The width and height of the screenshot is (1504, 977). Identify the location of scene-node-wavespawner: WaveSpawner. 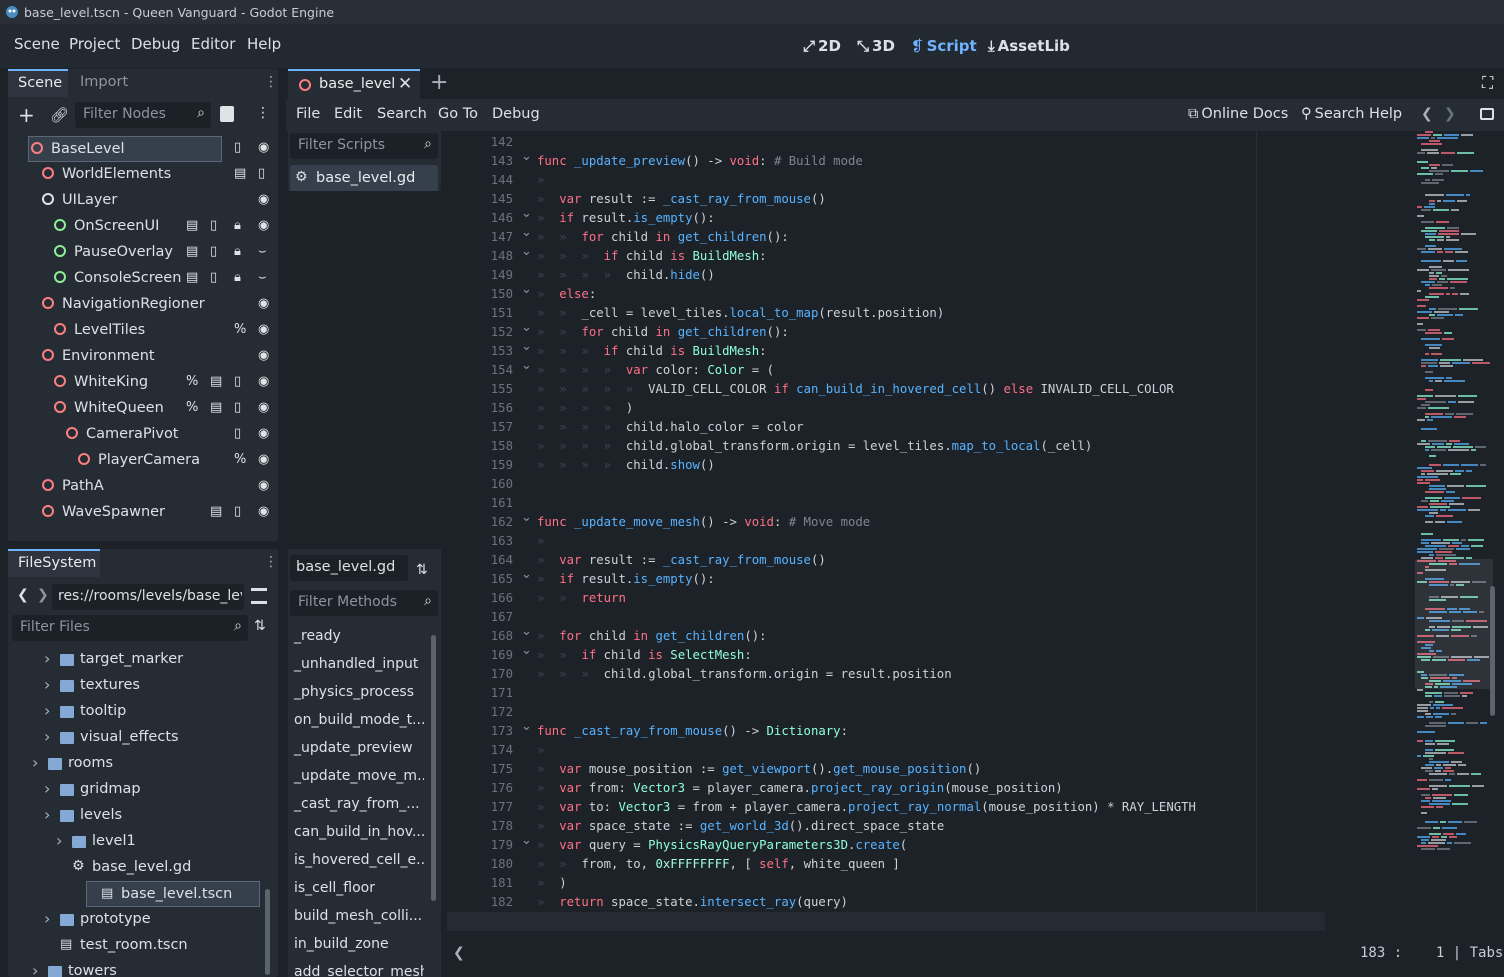
(140, 513).